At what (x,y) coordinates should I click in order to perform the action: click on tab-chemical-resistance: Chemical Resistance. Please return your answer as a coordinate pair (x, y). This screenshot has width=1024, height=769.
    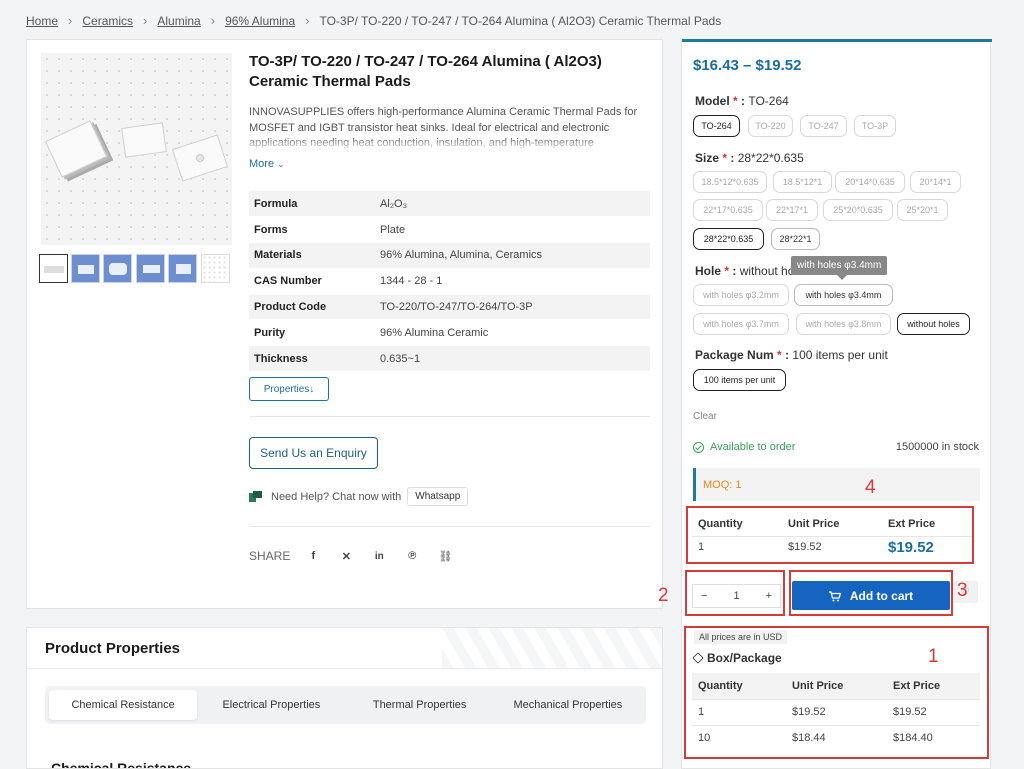
    Looking at the image, I should click on (123, 705).